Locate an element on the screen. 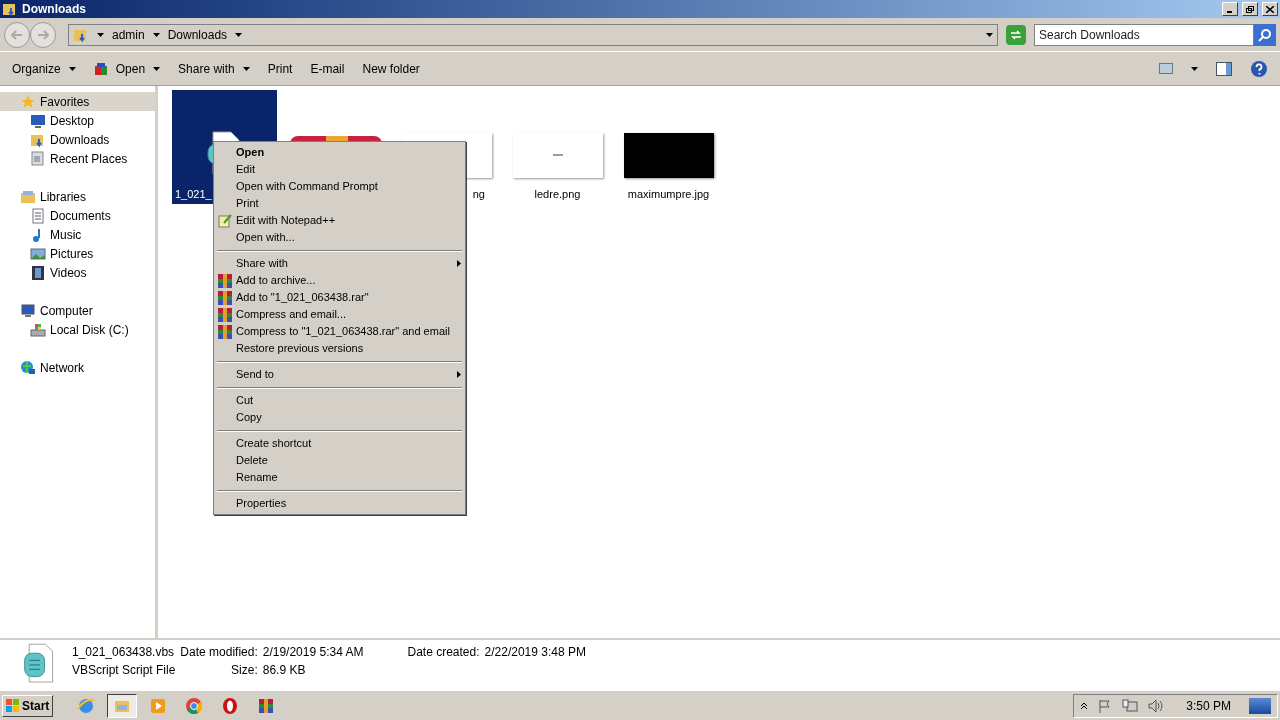 The height and width of the screenshot is (720, 1280). detail-label: Size: is located at coordinates (244, 670).